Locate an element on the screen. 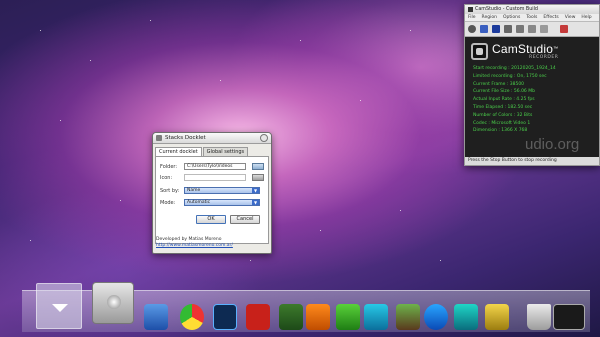 The height and width of the screenshot is (337, 600). app-icon-orange is located at coordinates (318, 317).